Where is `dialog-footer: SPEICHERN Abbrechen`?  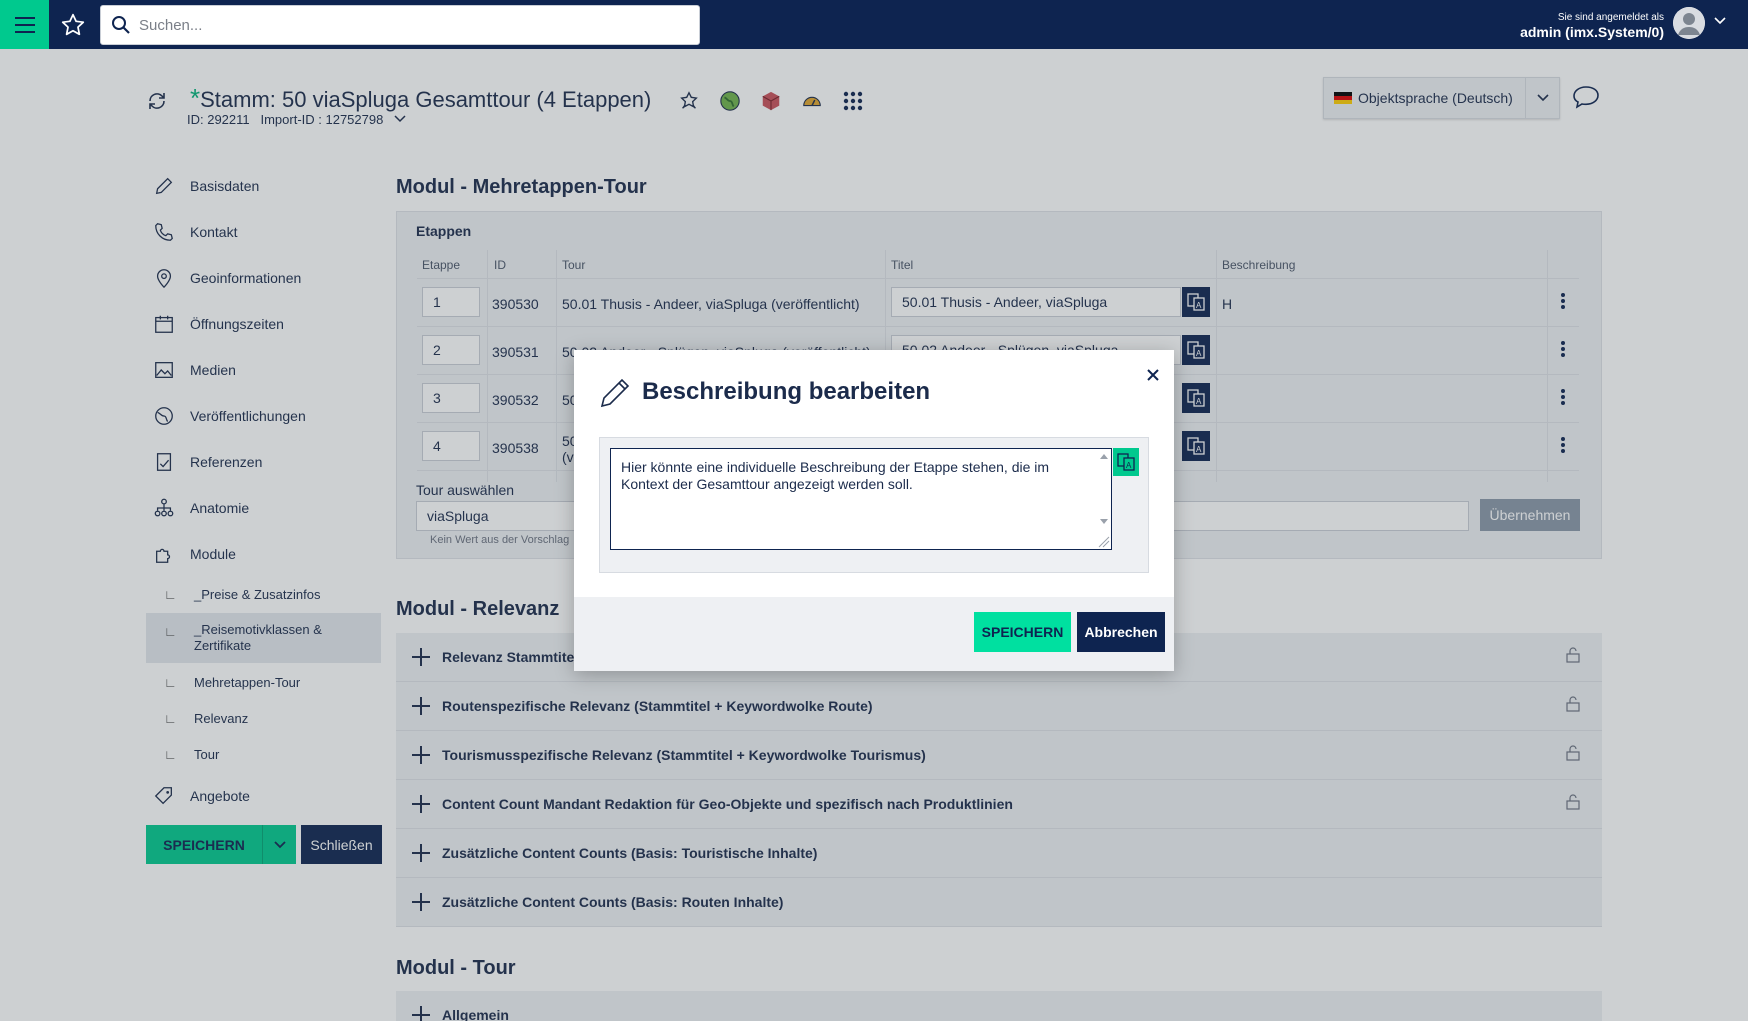 dialog-footer: SPEICHERN Abbrechen is located at coordinates (874, 634).